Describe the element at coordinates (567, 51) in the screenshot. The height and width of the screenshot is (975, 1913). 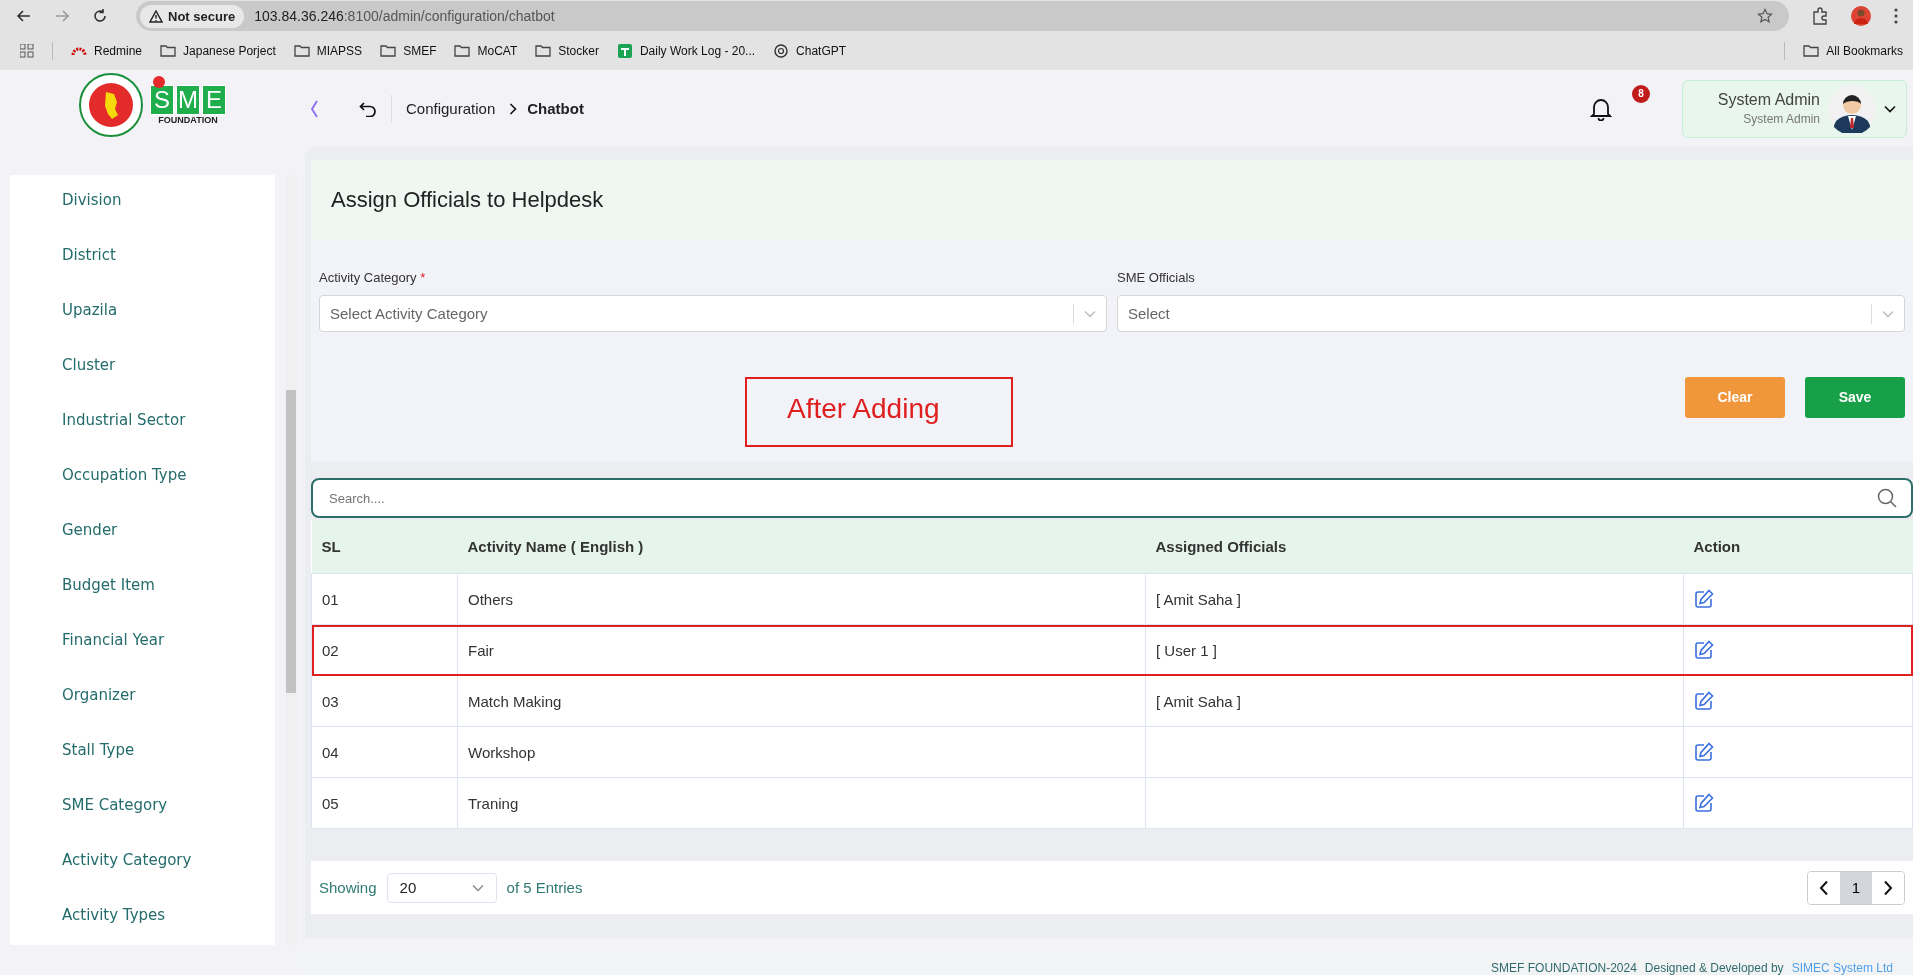
I see `bookmark: Stocker` at that location.